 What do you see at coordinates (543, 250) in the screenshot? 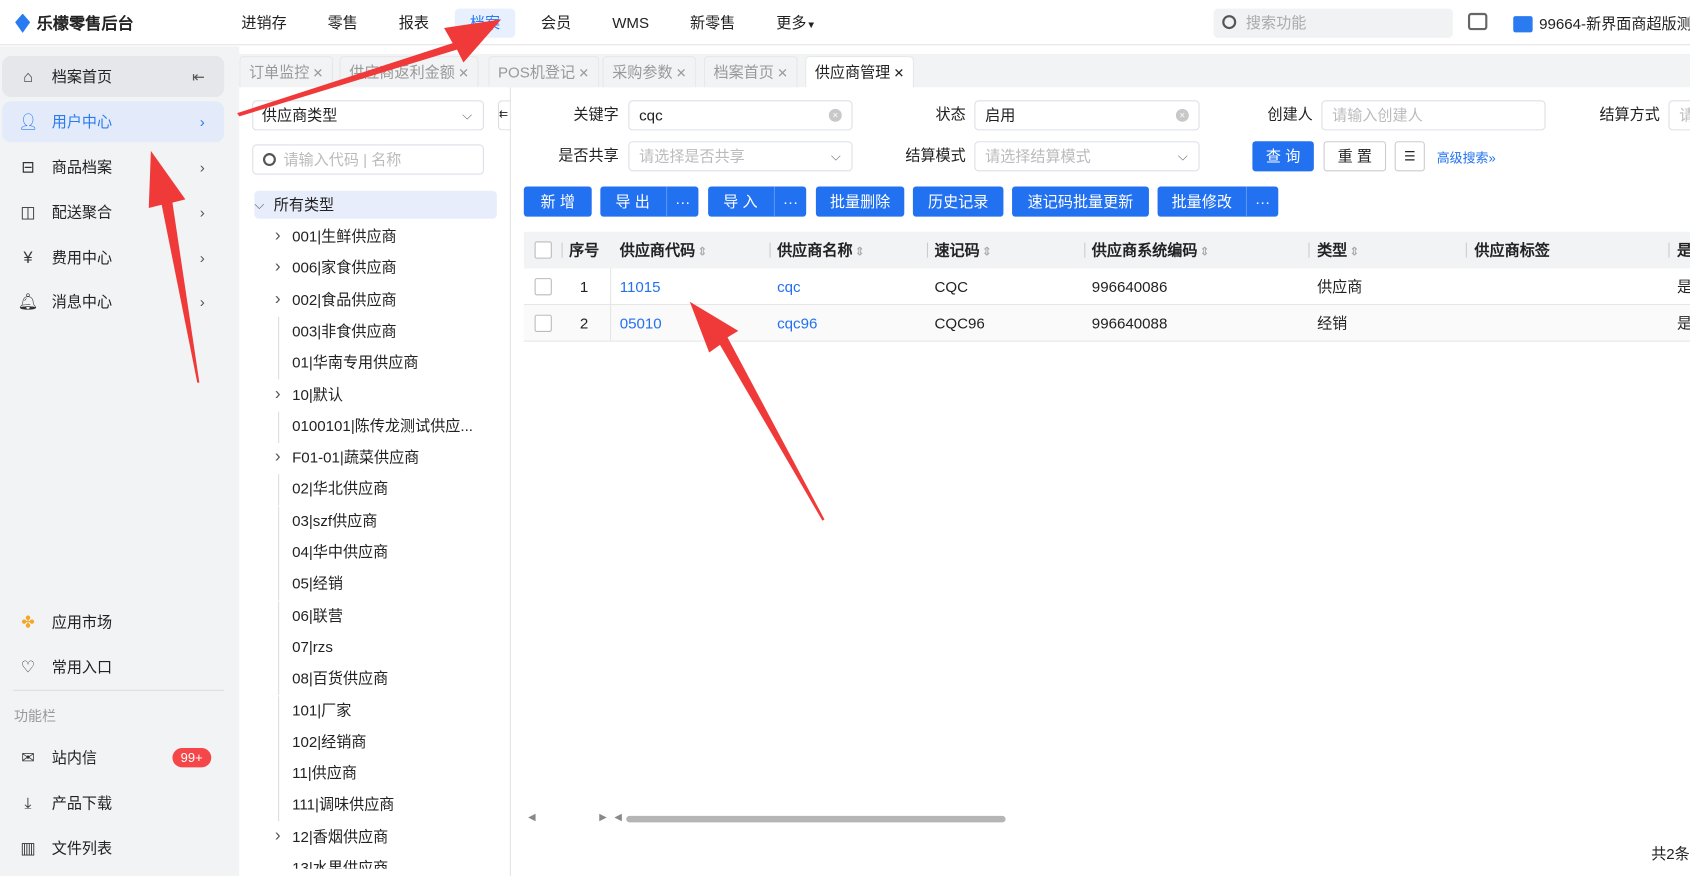
I see `select-all-checkbox` at bounding box center [543, 250].